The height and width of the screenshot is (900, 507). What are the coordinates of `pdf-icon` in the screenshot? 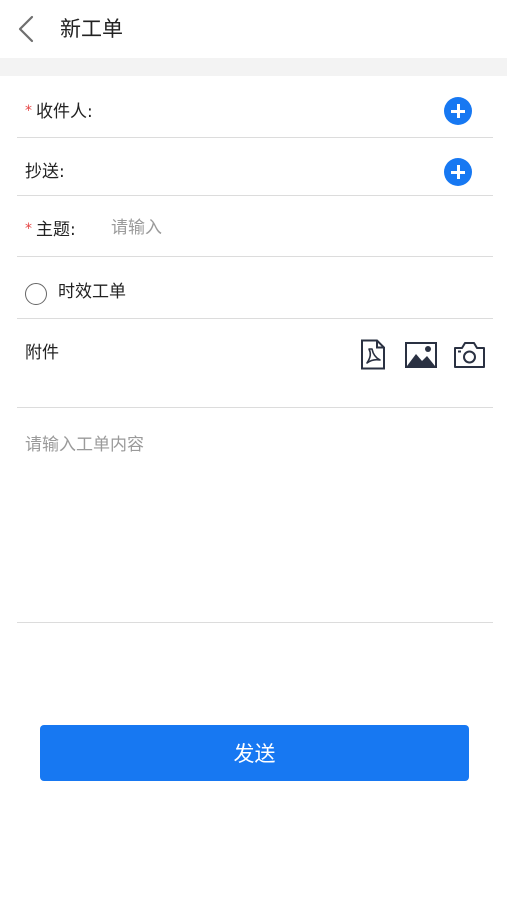 It's located at (373, 354).